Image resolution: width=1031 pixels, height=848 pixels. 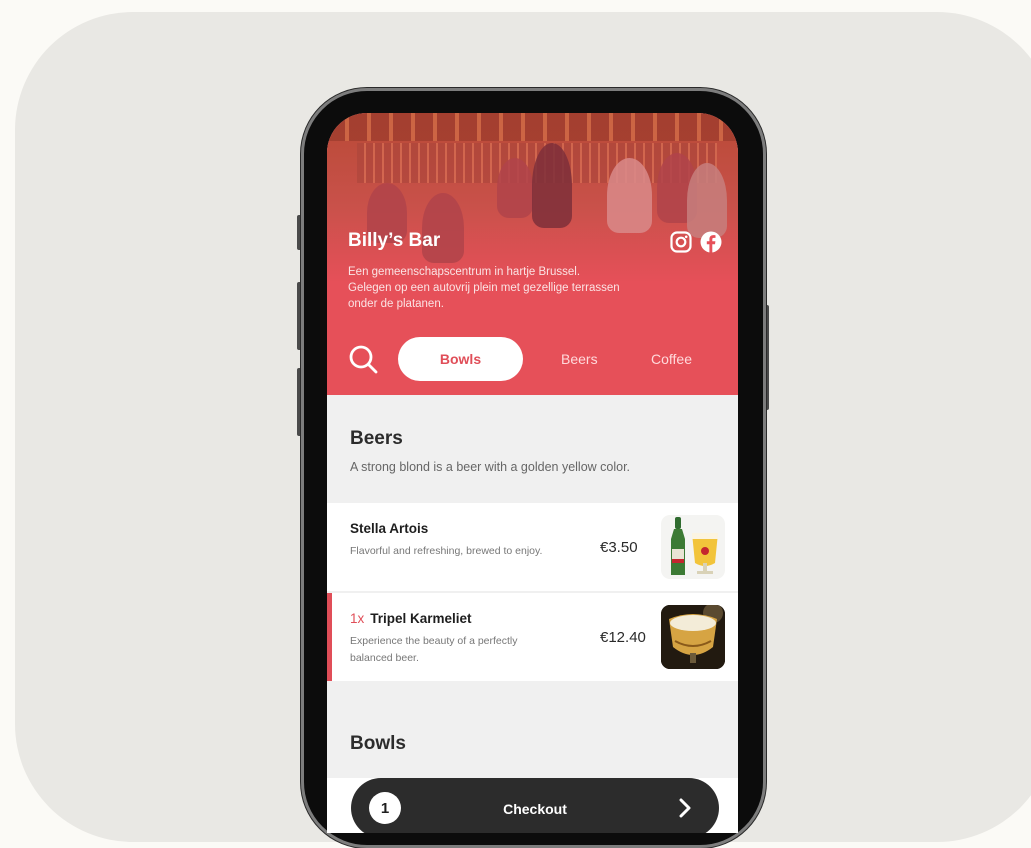 What do you see at coordinates (535, 809) in the screenshot?
I see `checkout-label: Checkout` at bounding box center [535, 809].